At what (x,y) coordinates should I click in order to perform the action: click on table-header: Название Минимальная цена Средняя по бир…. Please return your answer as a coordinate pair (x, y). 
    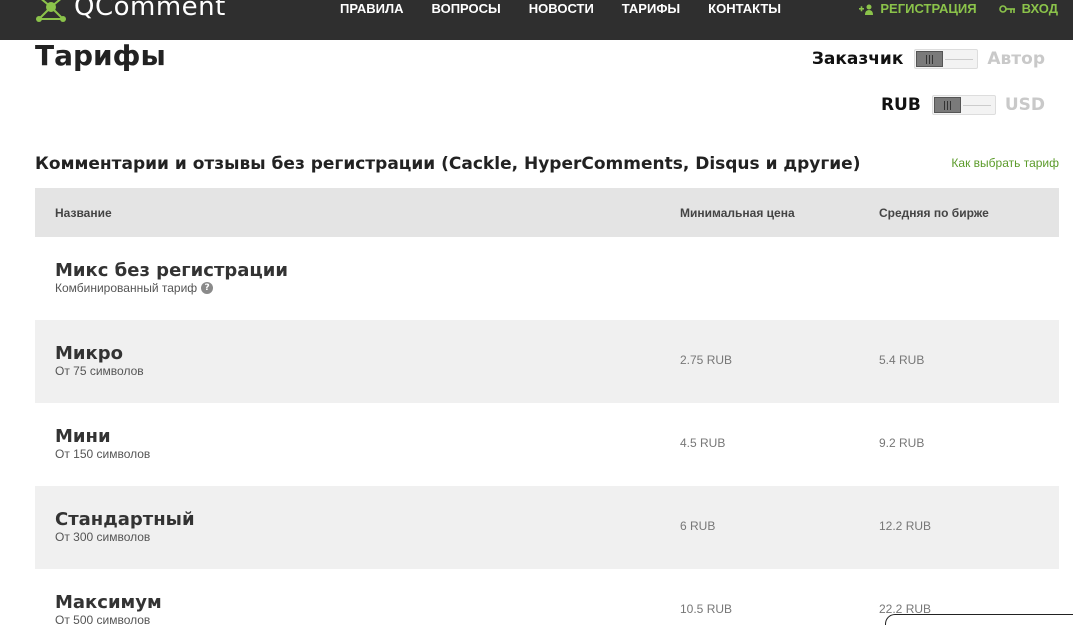
    Looking at the image, I should click on (547, 212).